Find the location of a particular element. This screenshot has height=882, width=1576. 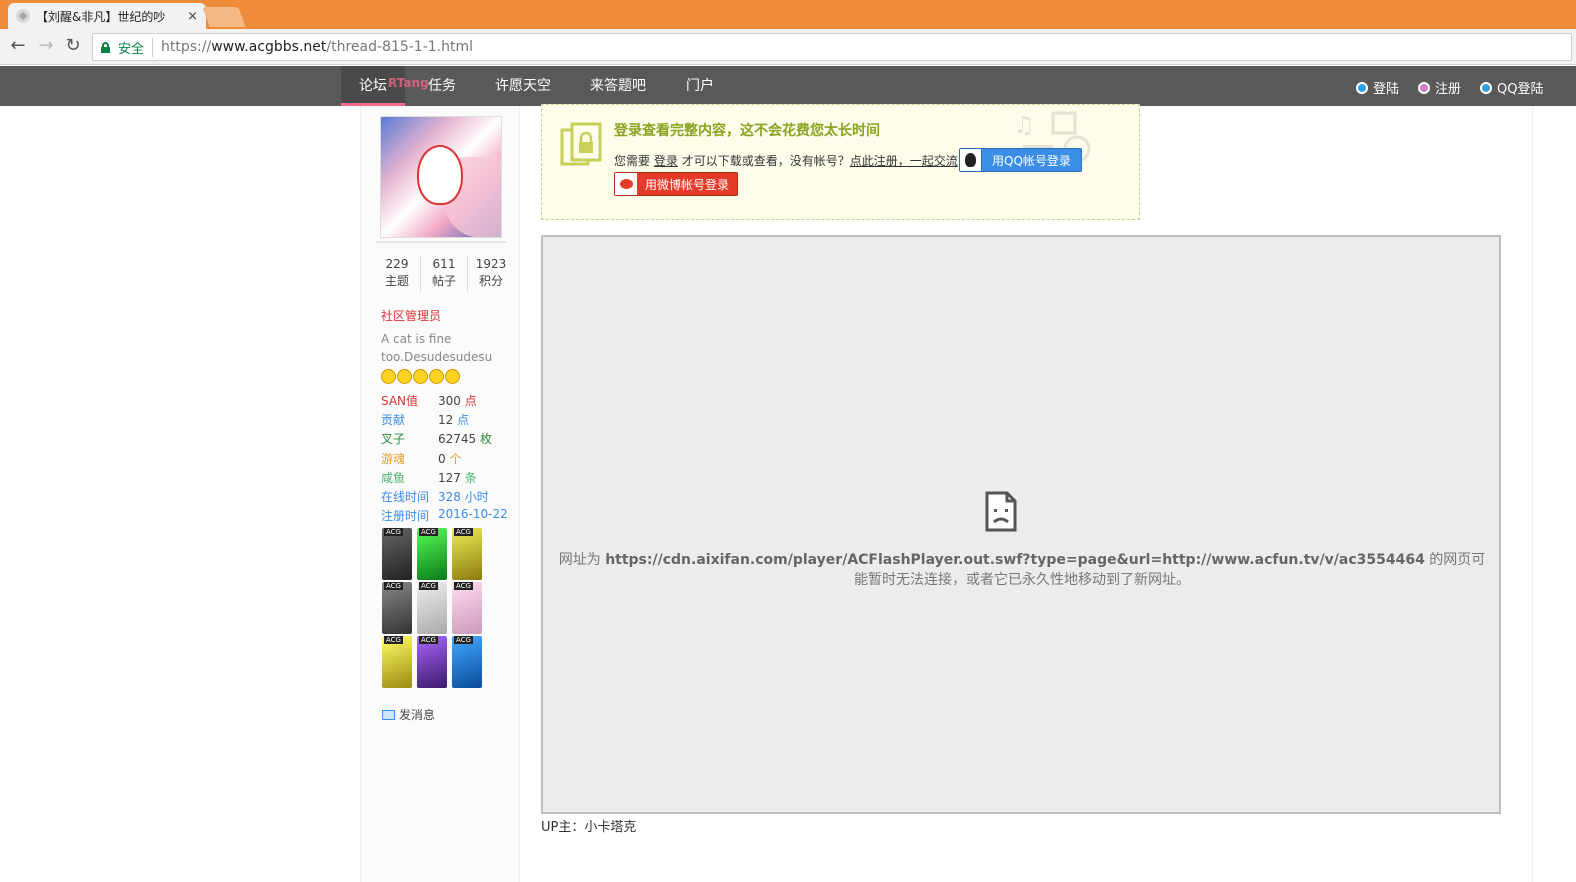

register-label: 注册 is located at coordinates (1448, 89).